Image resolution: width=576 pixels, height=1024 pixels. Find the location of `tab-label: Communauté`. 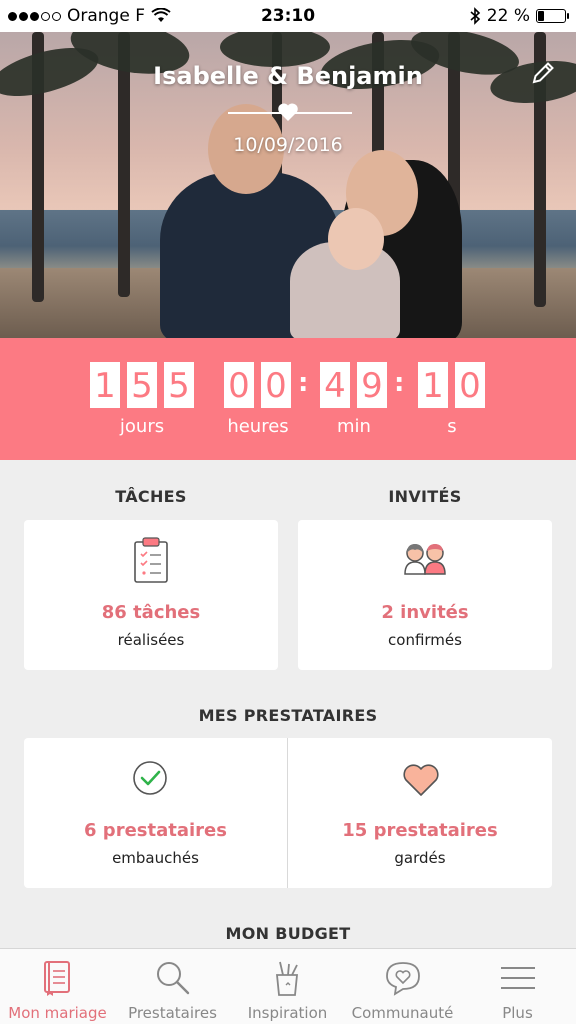

tab-label: Communauté is located at coordinates (402, 1013).